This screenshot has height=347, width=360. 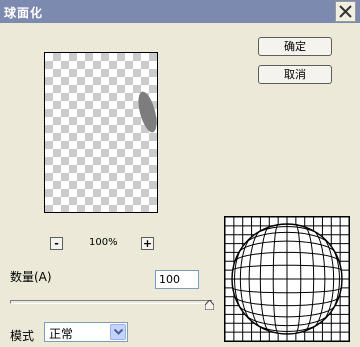 I want to click on sphere-grid-preview, so click(x=287, y=279).